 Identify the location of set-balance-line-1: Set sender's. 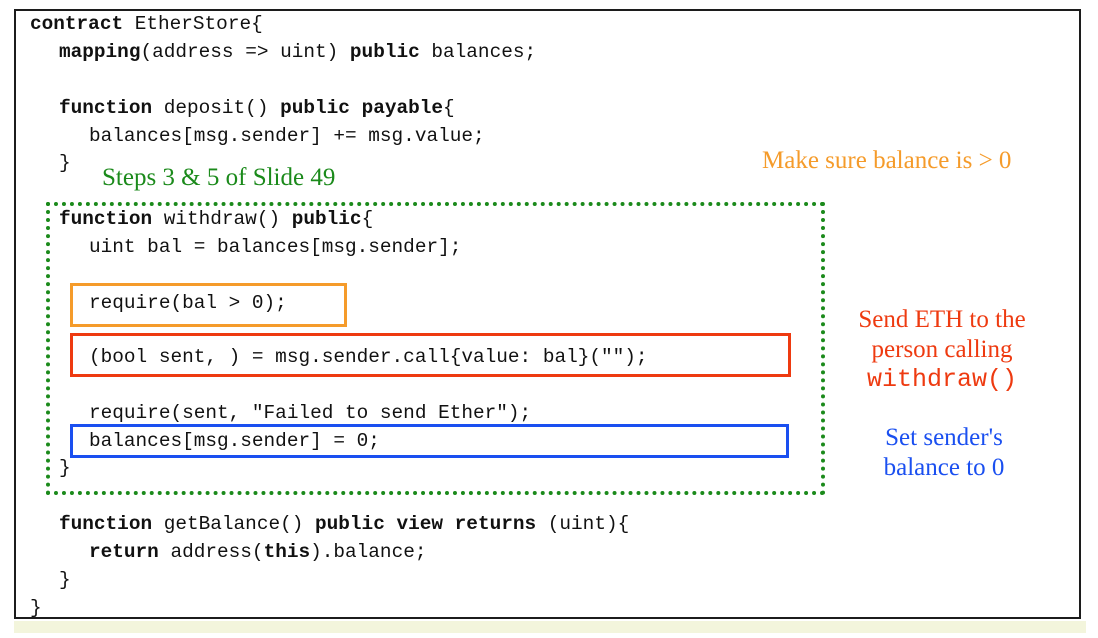
(944, 437).